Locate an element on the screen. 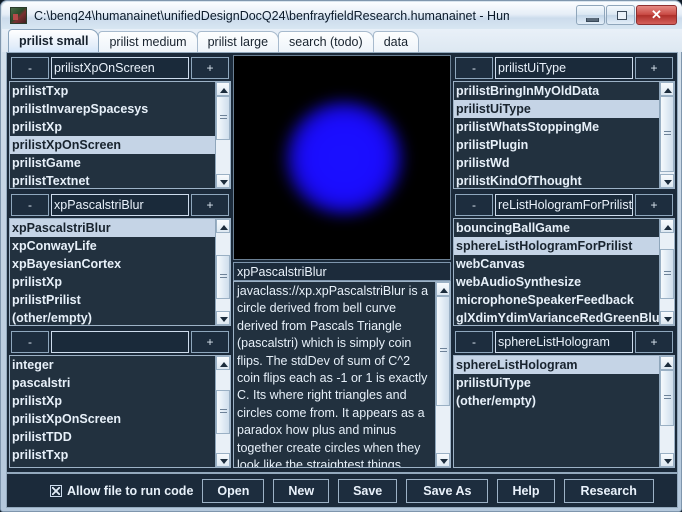 This screenshot has width=682, height=512. tab-data: data is located at coordinates (396, 41).